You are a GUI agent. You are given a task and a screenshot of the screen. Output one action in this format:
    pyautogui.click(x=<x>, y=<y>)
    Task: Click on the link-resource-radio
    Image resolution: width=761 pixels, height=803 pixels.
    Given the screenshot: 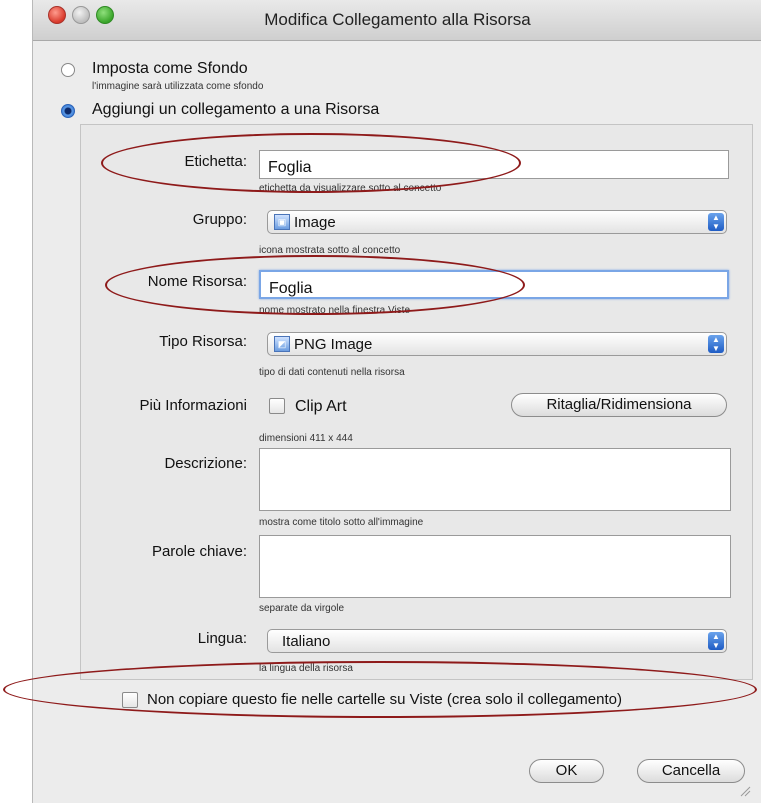 What is the action you would take?
    pyautogui.click(x=68, y=111)
    